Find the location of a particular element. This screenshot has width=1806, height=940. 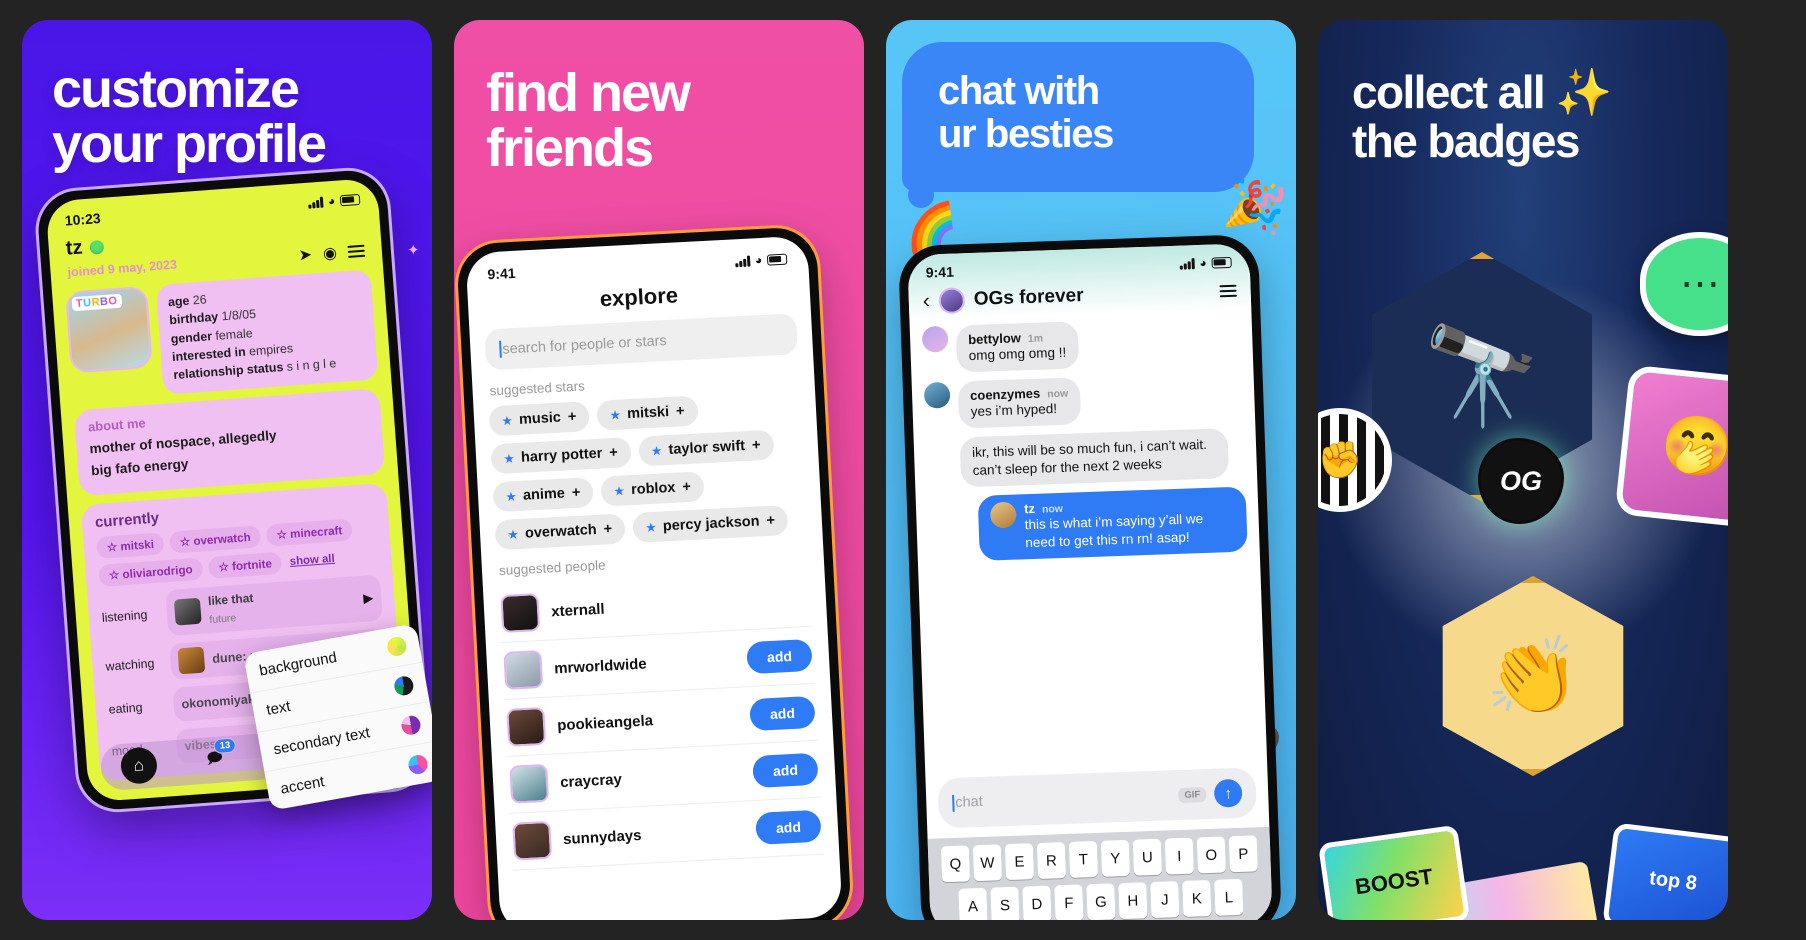

key: K is located at coordinates (1197, 898).